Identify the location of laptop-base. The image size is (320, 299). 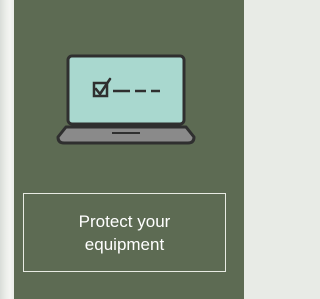
(126, 135).